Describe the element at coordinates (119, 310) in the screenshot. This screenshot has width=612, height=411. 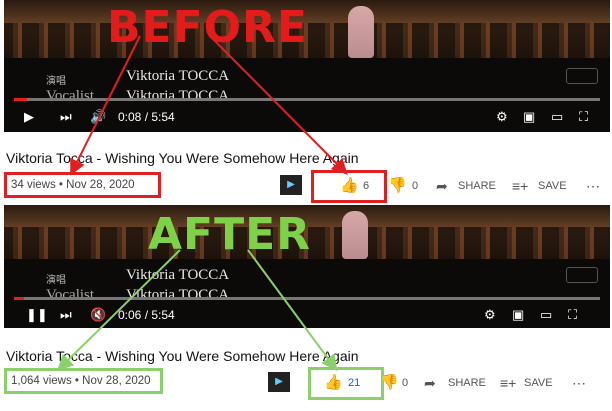
I see `after-arrow-views` at that location.